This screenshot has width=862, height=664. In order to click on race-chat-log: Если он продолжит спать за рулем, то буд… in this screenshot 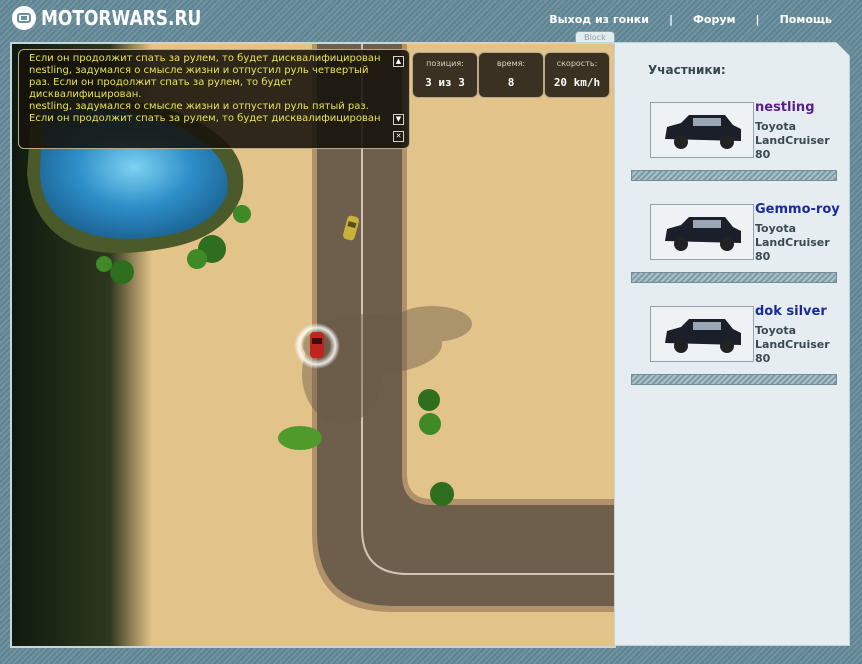, I will do `click(214, 99)`.